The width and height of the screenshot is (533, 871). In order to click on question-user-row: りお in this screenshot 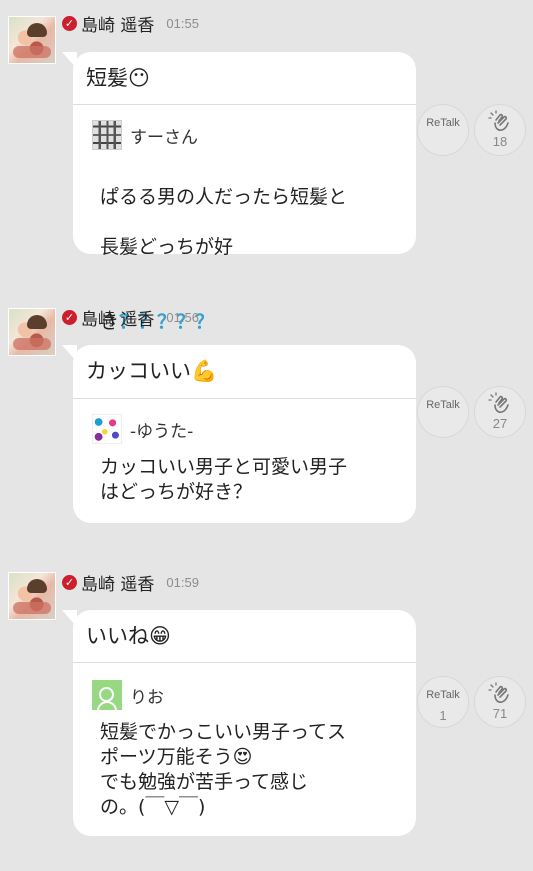, I will do `click(128, 695)`.